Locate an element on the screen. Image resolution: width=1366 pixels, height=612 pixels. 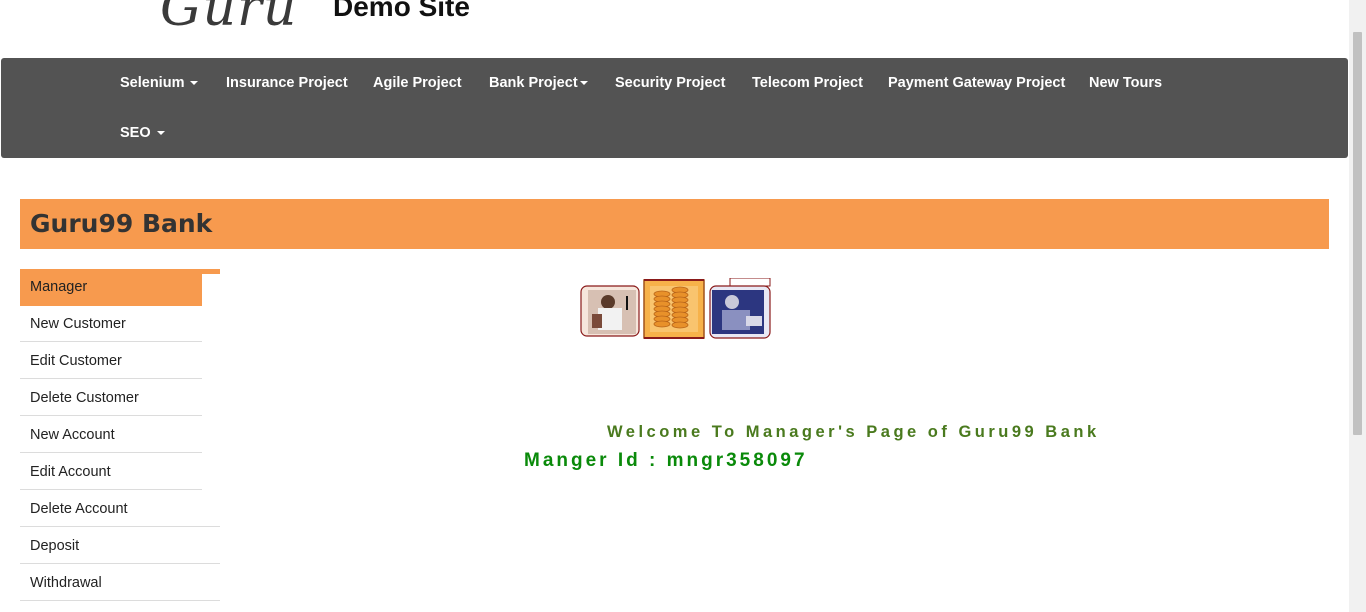
sidebar-item-new-customer: New Customer is located at coordinates (111, 324).